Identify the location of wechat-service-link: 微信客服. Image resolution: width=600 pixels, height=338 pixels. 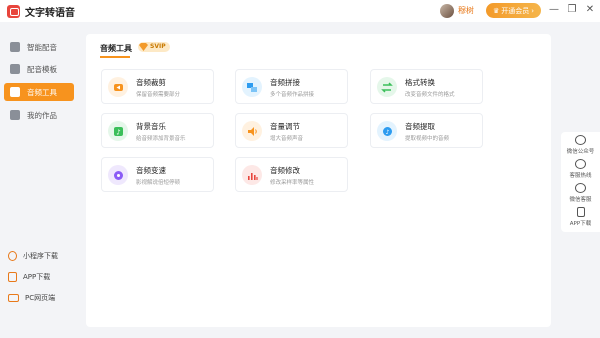
(580, 193).